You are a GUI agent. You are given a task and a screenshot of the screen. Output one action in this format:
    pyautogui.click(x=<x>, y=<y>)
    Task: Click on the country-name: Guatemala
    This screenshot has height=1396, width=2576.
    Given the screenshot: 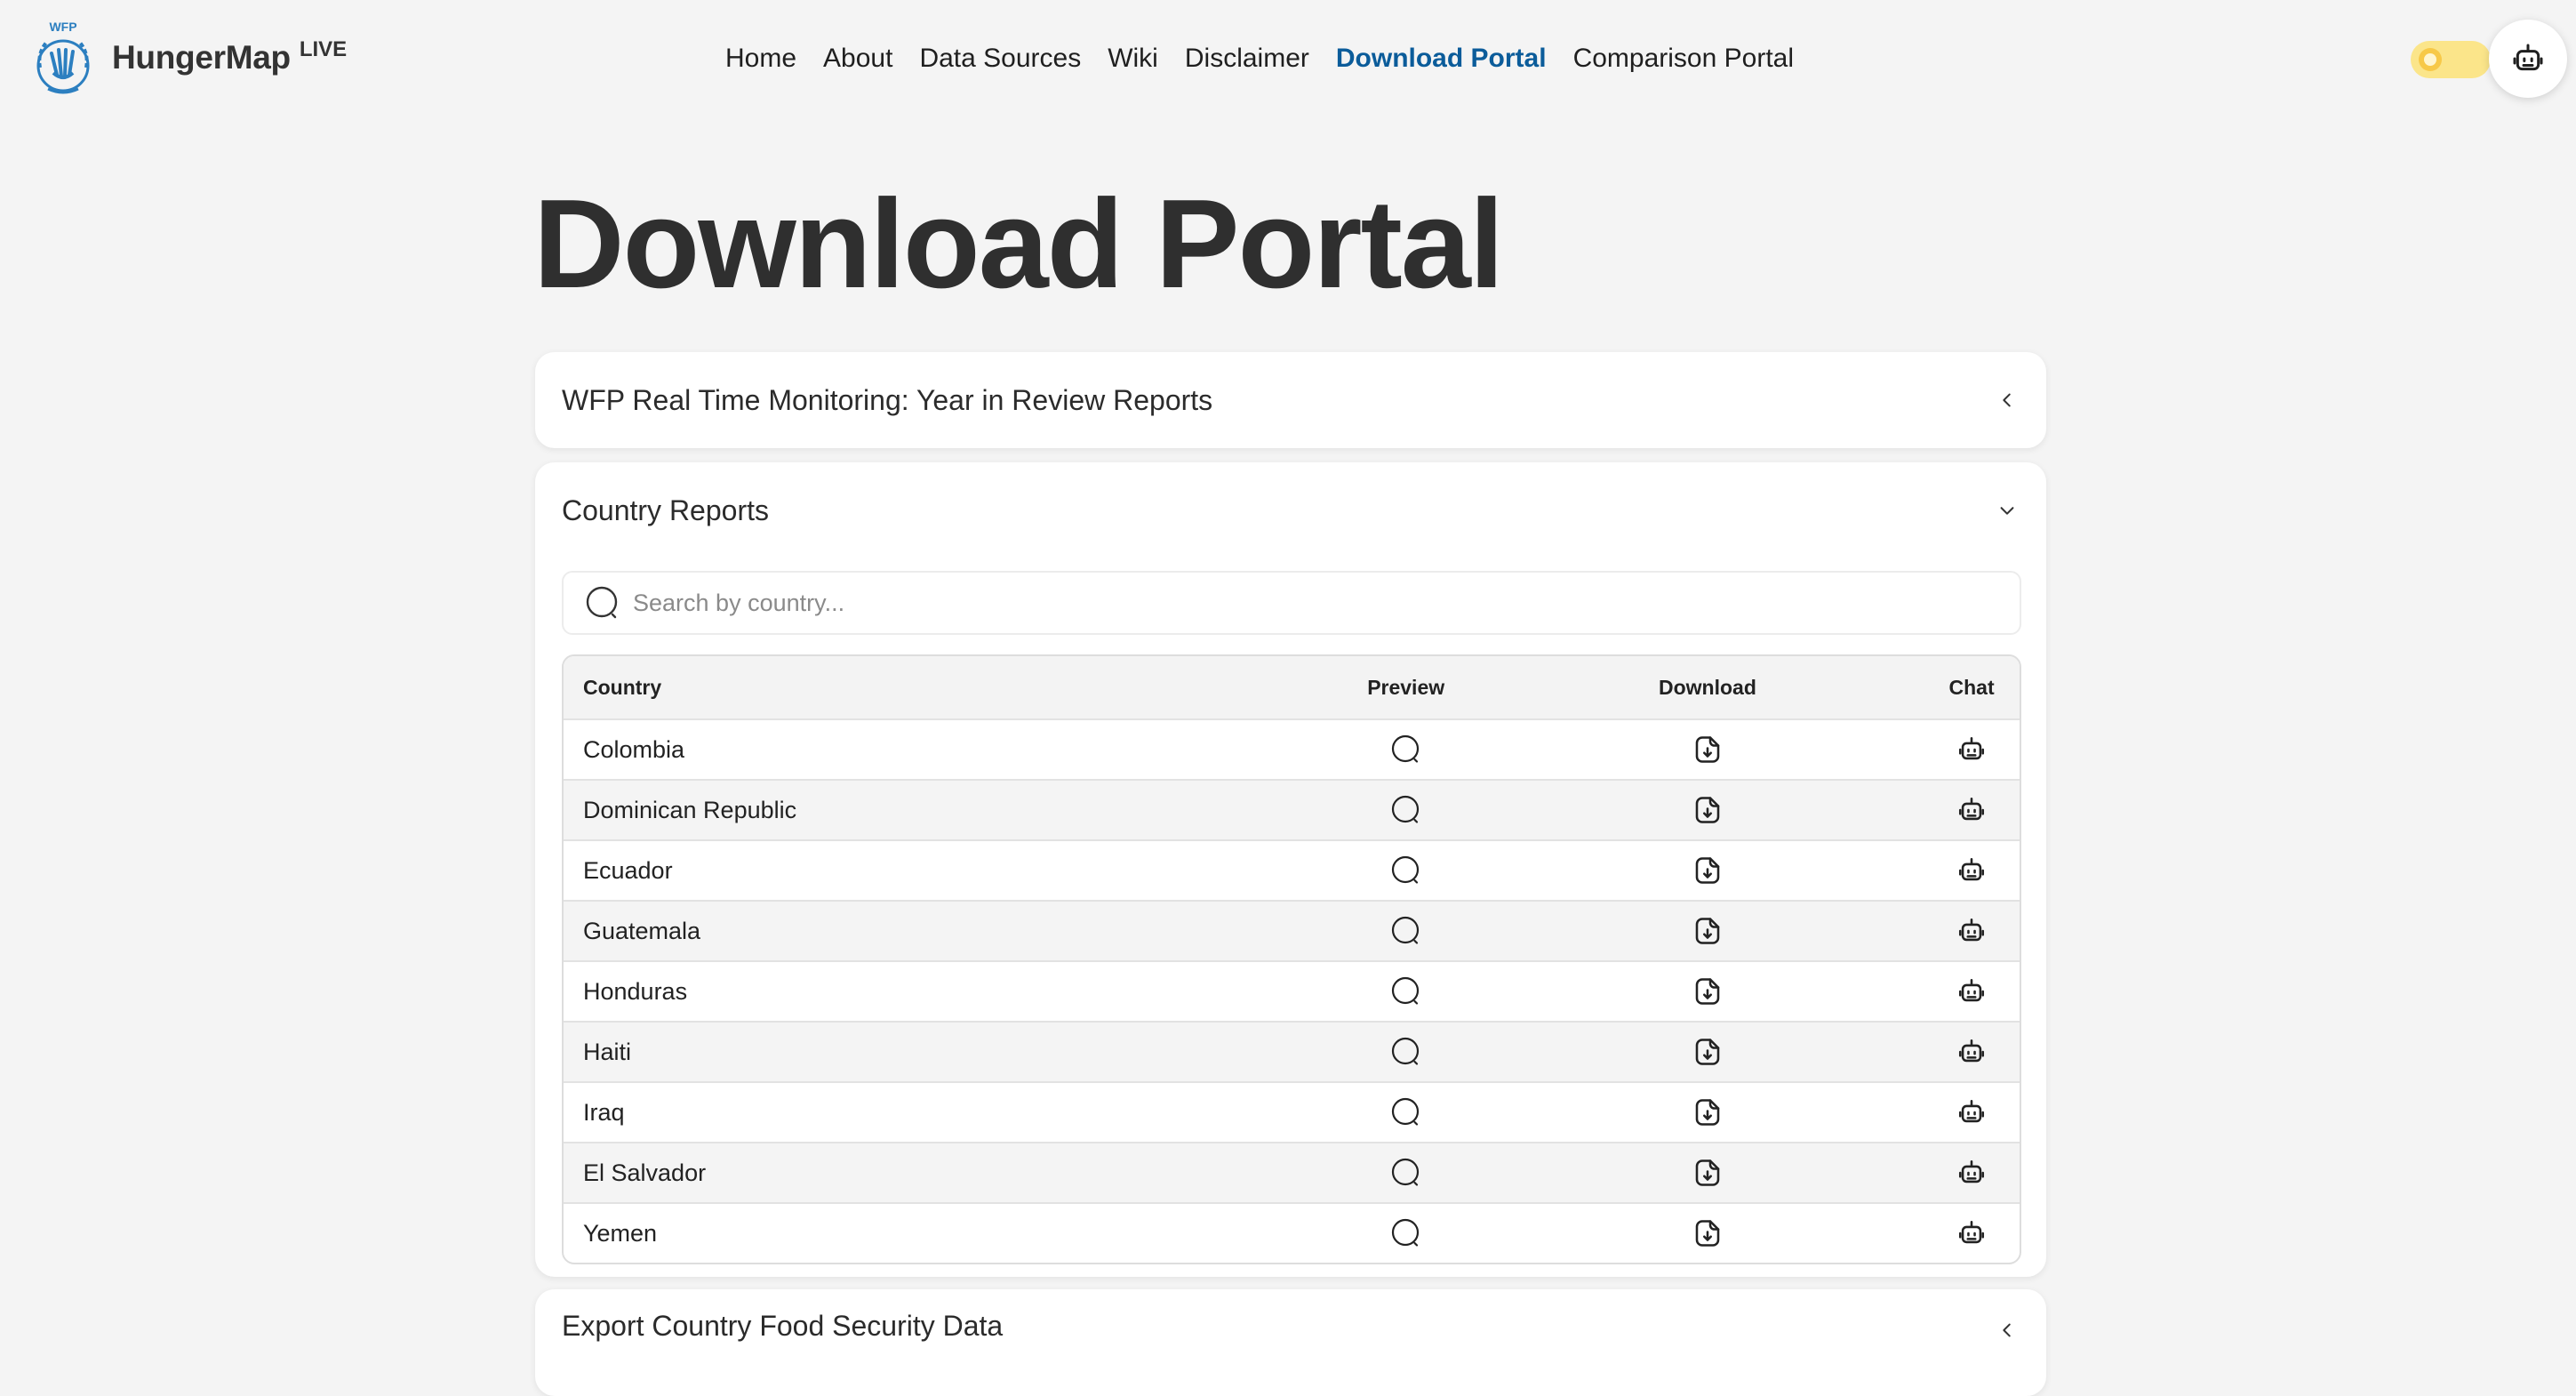 What is the action you would take?
    pyautogui.click(x=642, y=931)
    